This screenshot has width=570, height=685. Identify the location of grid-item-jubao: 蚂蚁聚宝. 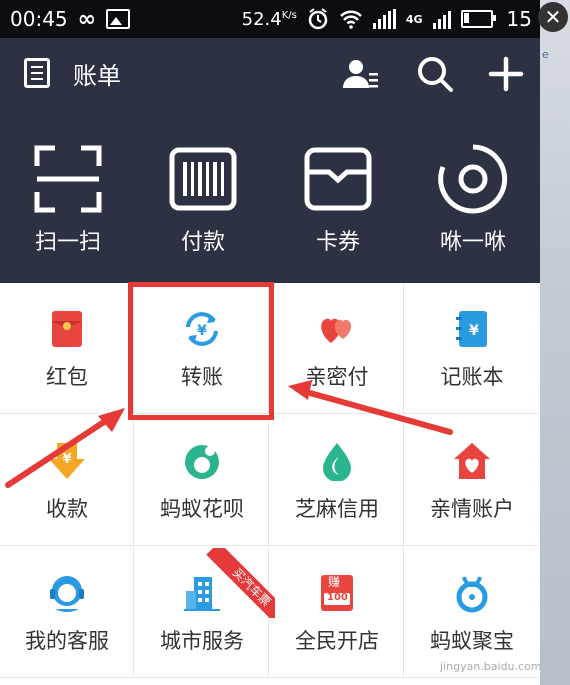
(472, 612).